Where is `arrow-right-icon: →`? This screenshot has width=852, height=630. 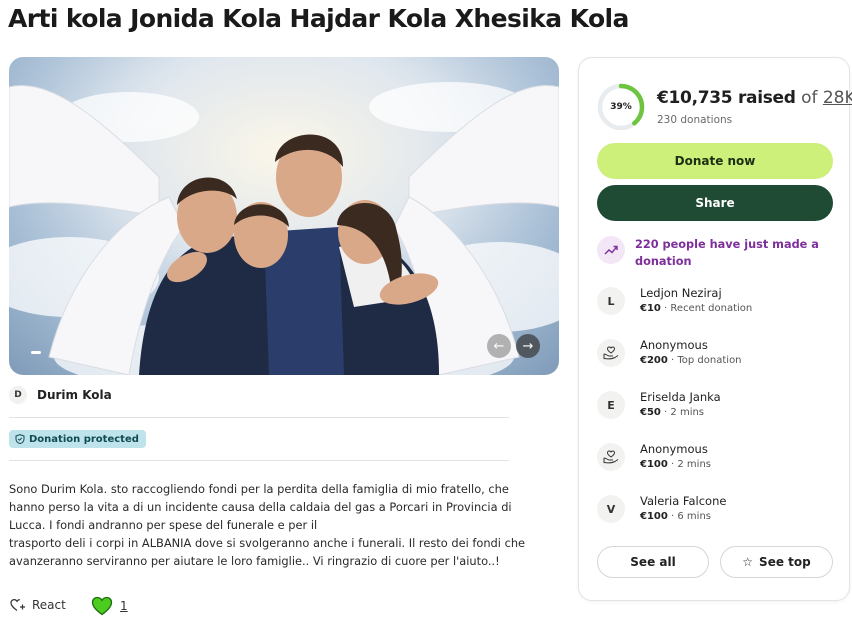 arrow-right-icon: → is located at coordinates (528, 346).